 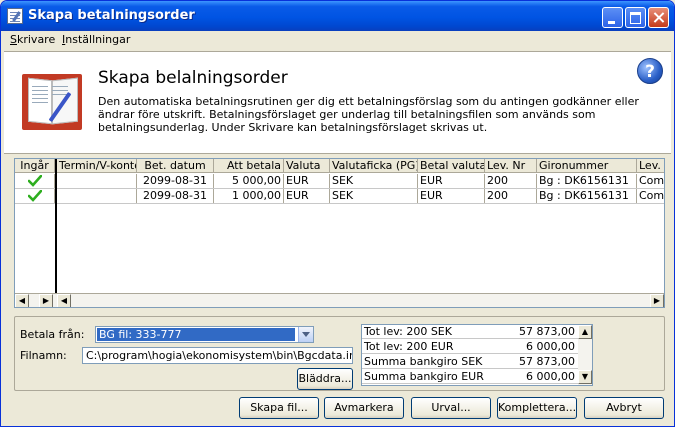 What do you see at coordinates (43, 355) in the screenshot?
I see `filnamn-label: Filnamn:` at bounding box center [43, 355].